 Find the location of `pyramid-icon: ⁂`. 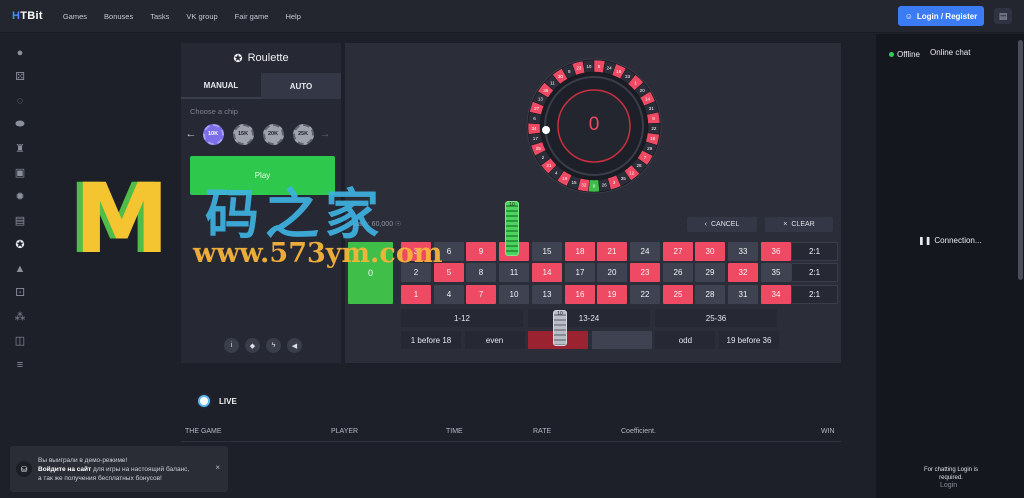

pyramid-icon: ⁂ is located at coordinates (20, 316).